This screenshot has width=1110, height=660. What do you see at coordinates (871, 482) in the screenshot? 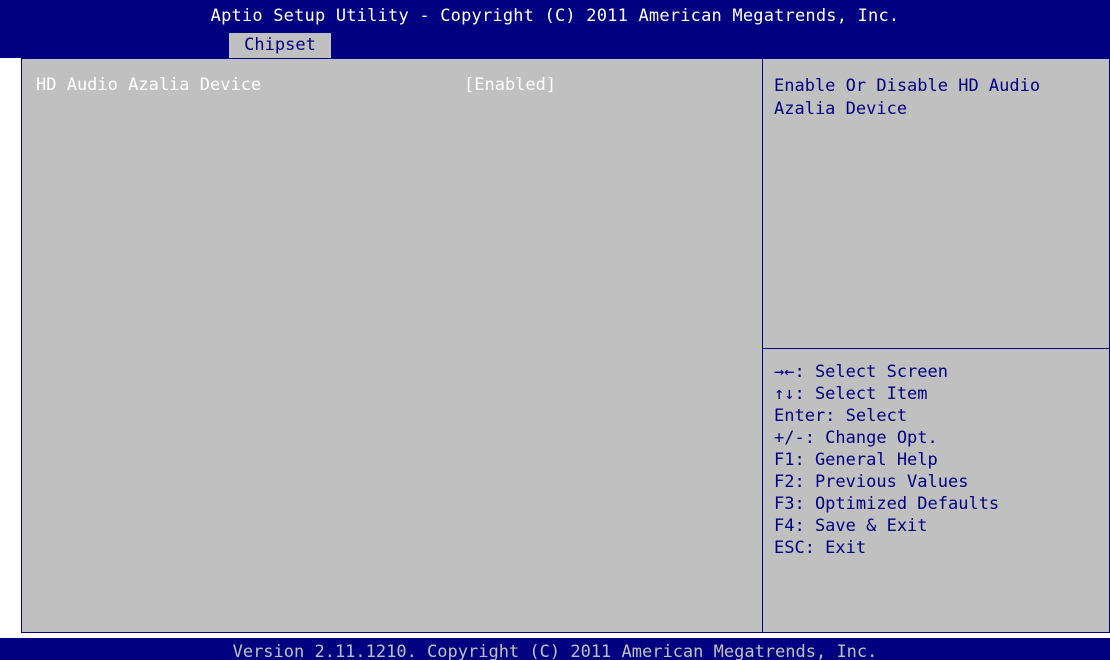
I see `key-hint-previous-values: F2: Previous Values` at bounding box center [871, 482].